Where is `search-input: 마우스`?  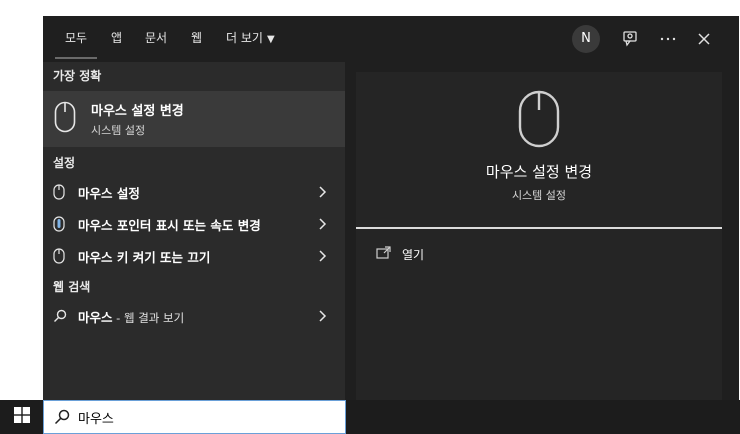 search-input: 마우스 is located at coordinates (194, 417).